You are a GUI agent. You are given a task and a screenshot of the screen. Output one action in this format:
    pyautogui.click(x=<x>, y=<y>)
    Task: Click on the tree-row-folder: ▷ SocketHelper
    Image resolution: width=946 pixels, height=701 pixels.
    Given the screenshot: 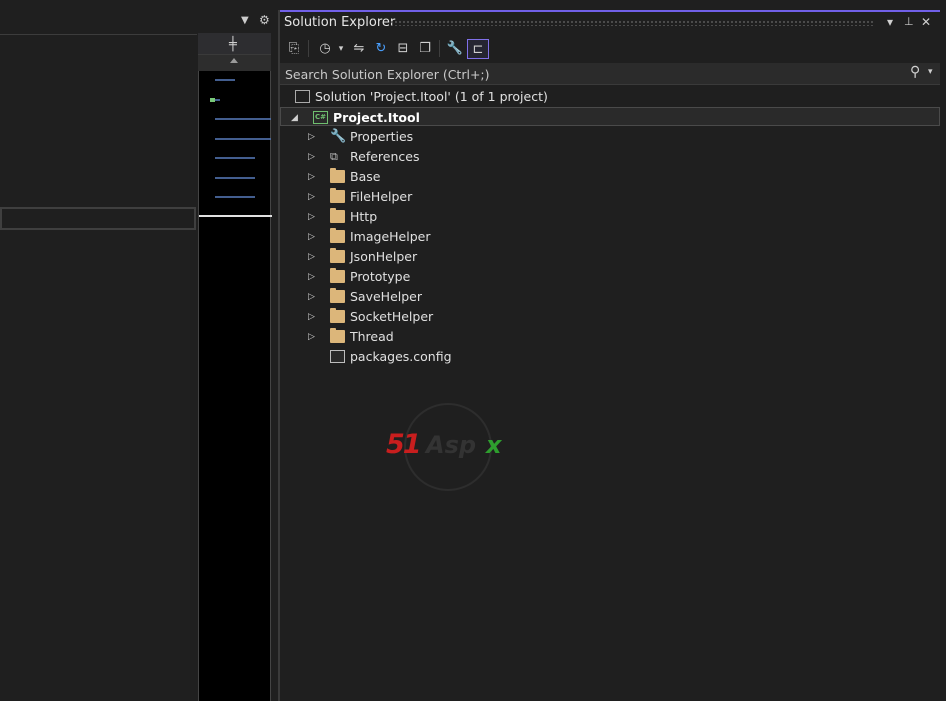 What is the action you would take?
    pyautogui.click(x=610, y=317)
    